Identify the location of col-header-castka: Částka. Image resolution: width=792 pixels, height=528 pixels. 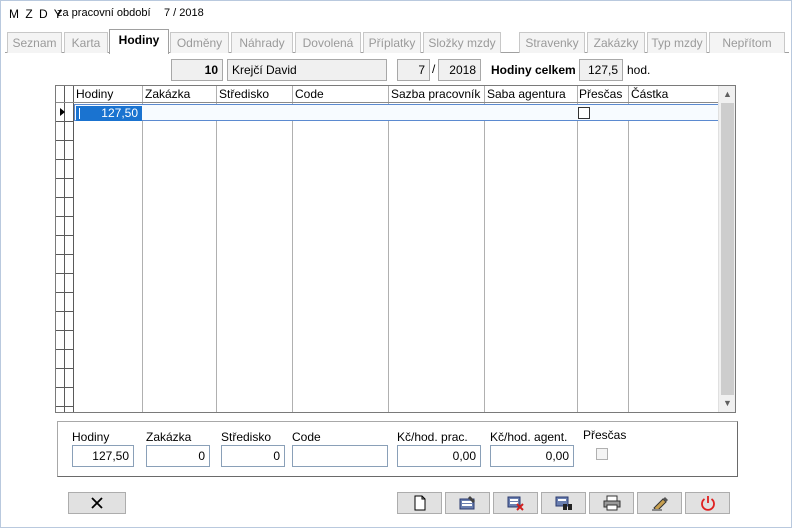
(648, 94).